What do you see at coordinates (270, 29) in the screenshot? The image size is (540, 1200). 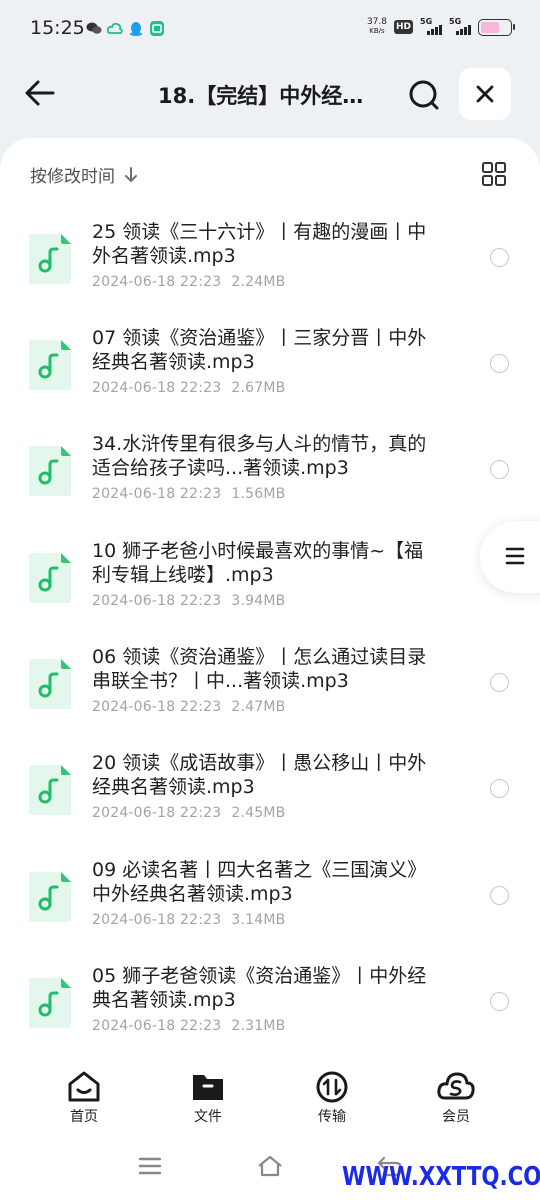 I see `status-bar: 15:25 37.8 KB/s HD 5G 5G` at bounding box center [270, 29].